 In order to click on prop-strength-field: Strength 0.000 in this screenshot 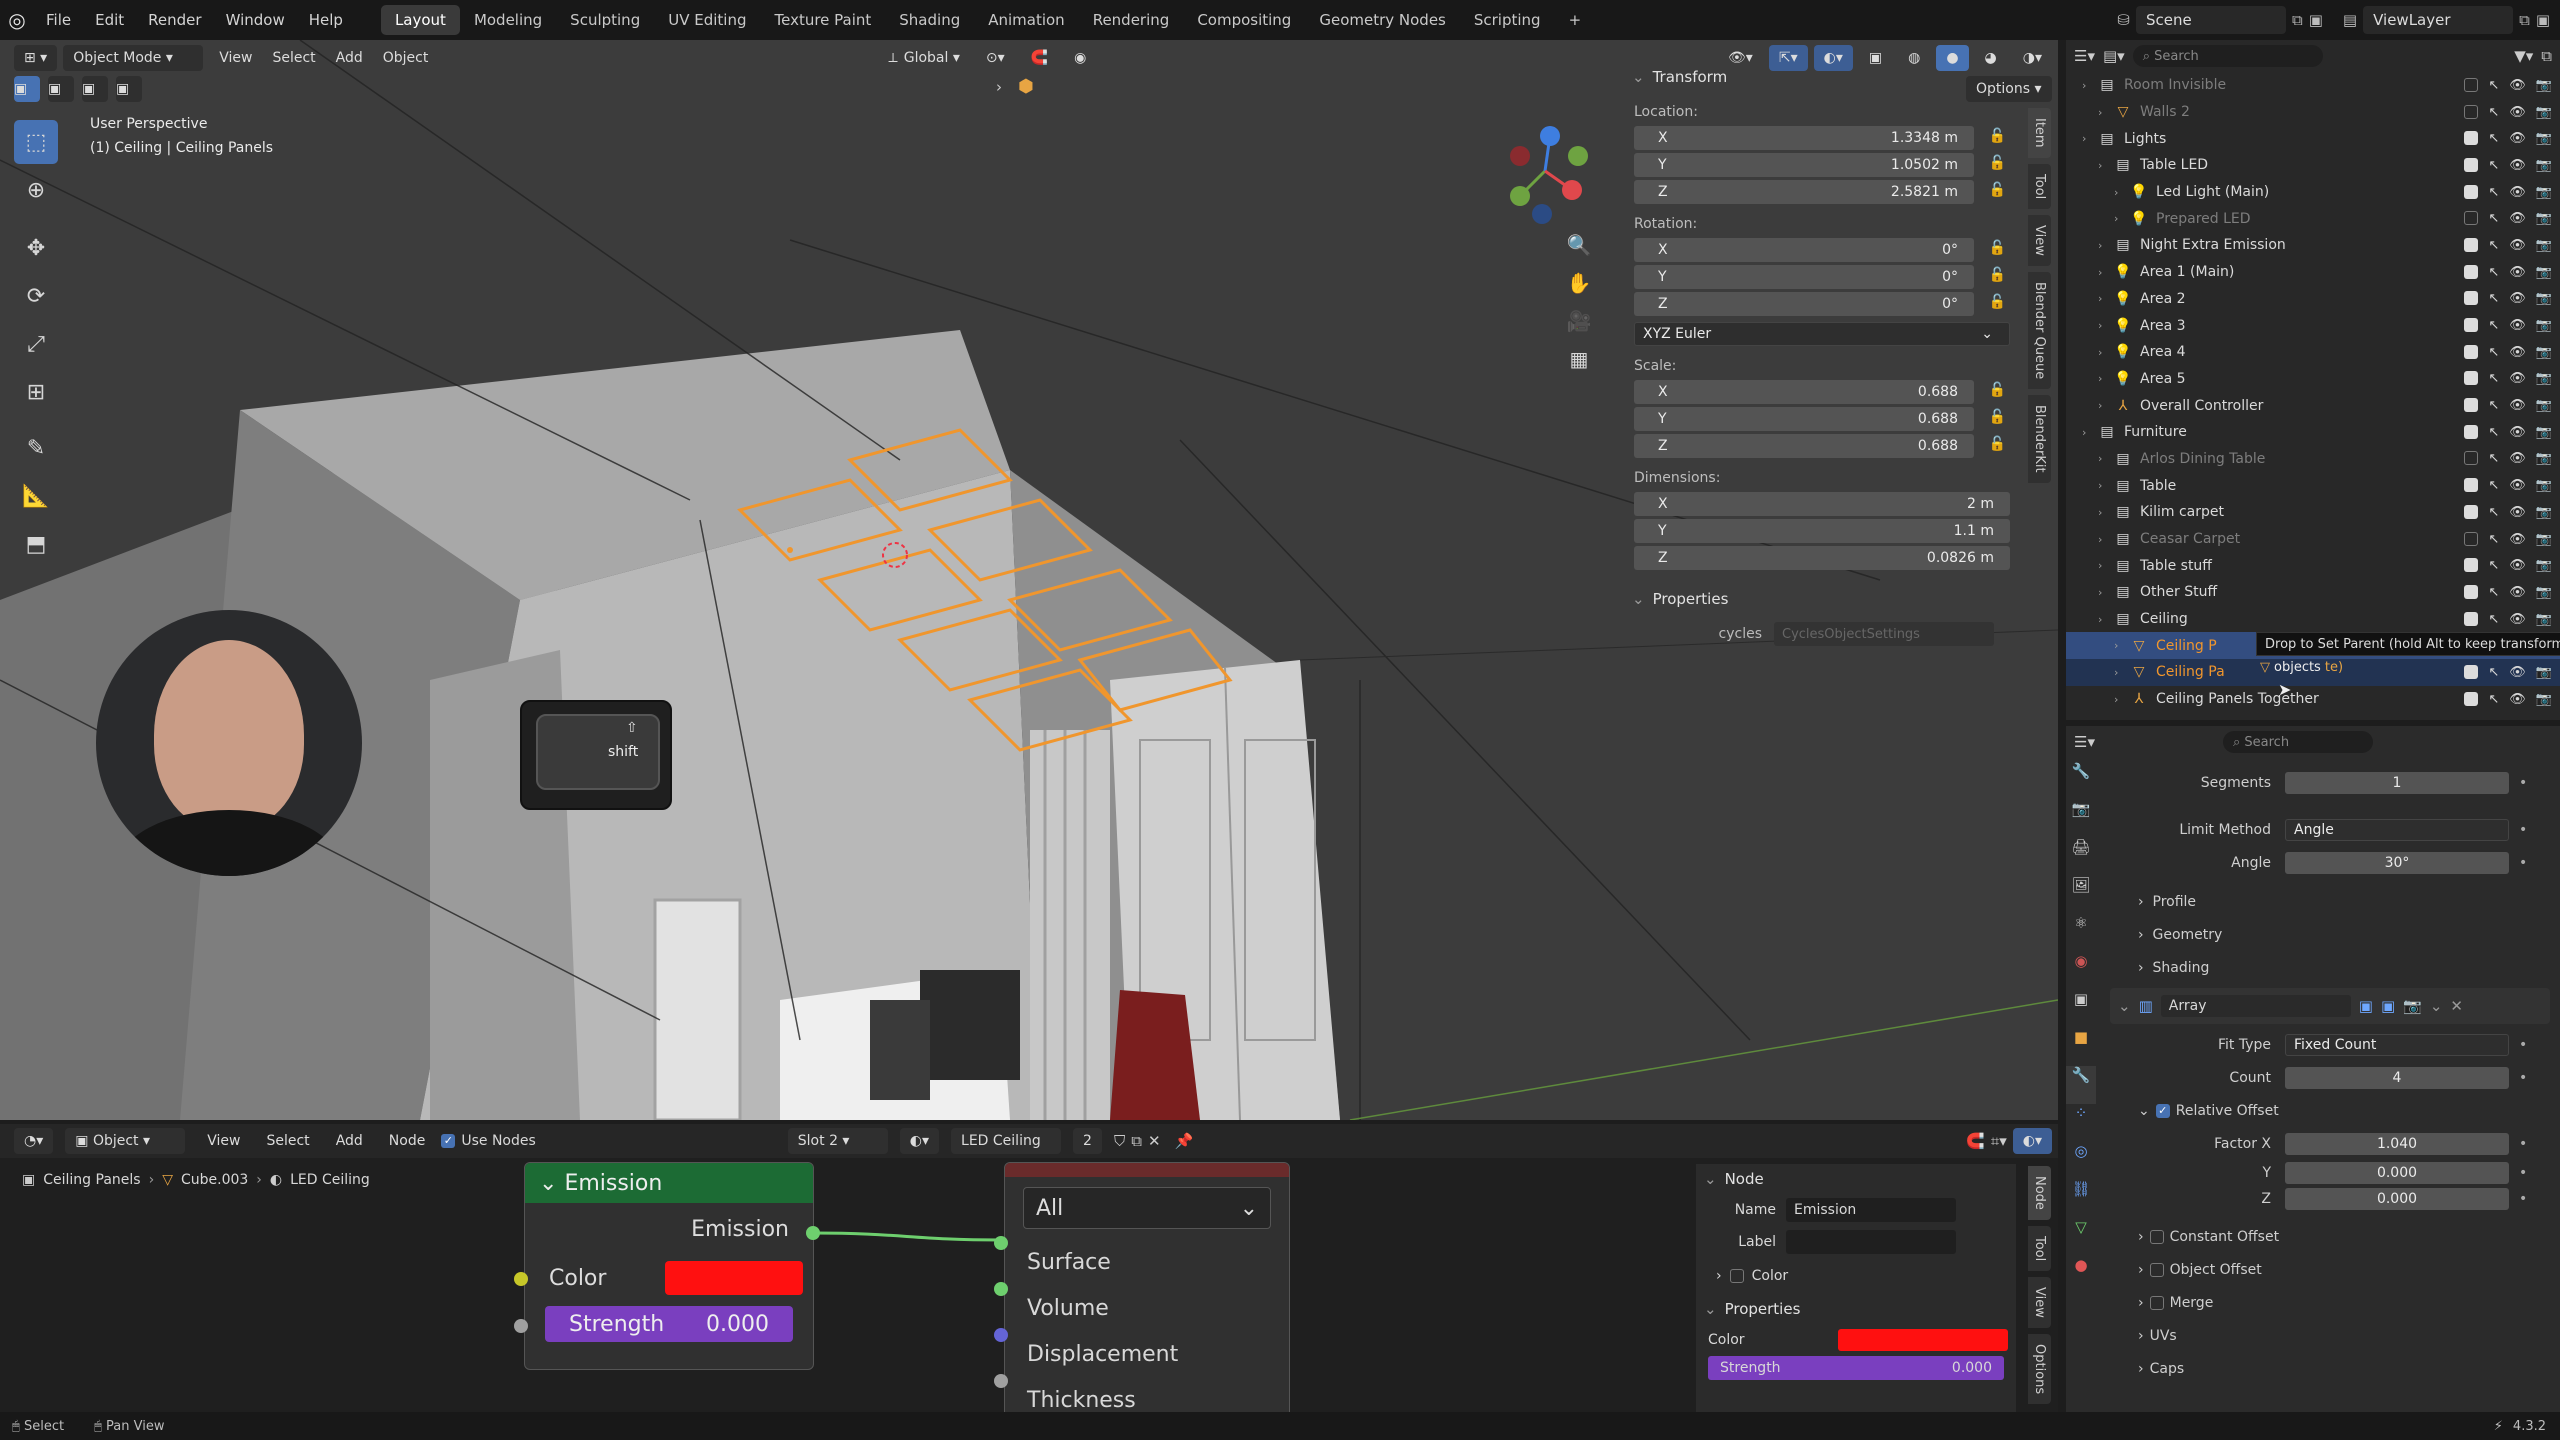, I will do `click(1856, 1368)`.